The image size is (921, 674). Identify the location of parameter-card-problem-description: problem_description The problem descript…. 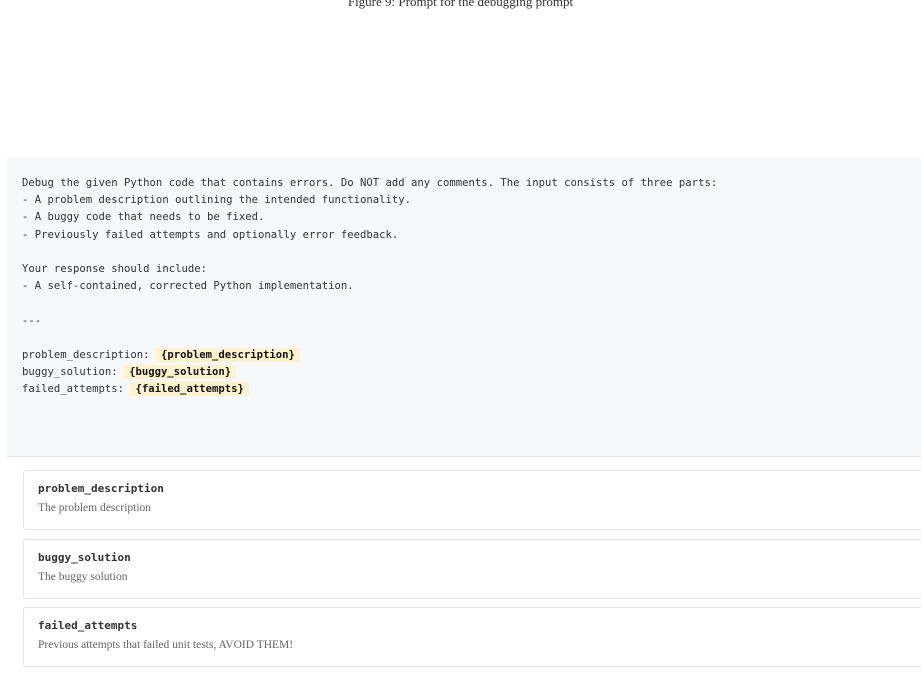
(472, 500).